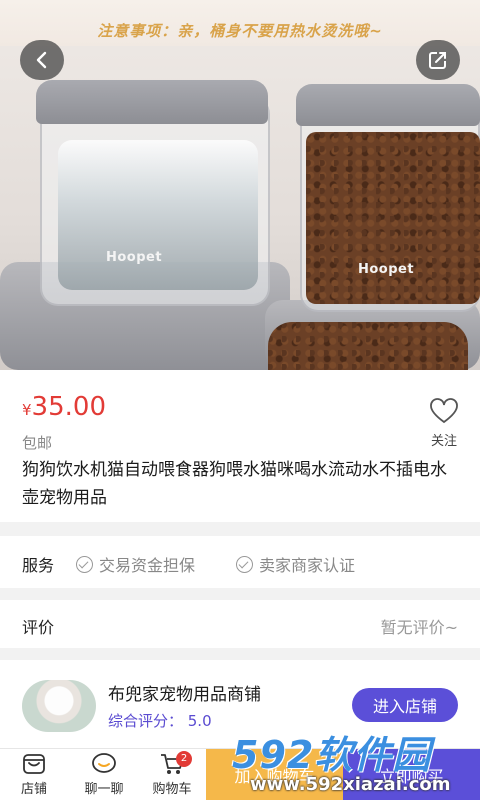  I want to click on shop-score: 综合评分： 5.0, so click(160, 721).